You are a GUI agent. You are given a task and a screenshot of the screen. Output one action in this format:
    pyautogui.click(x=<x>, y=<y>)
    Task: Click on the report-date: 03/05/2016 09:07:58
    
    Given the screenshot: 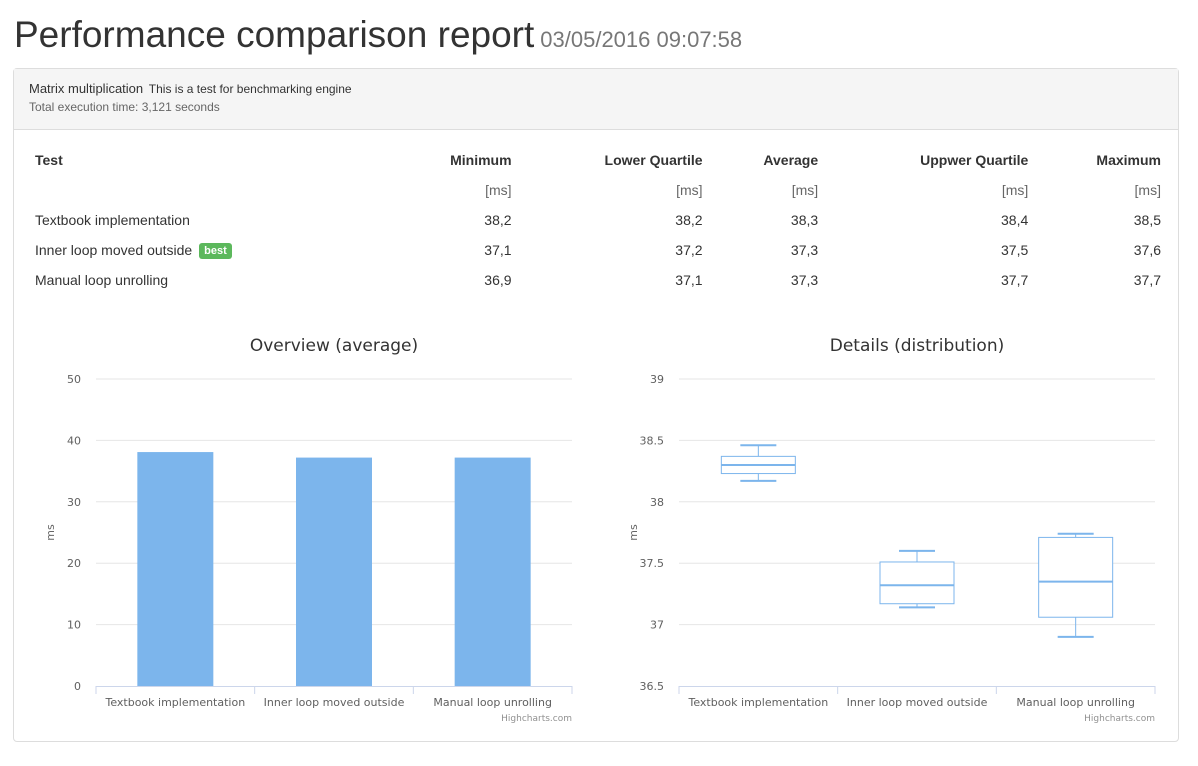 What is the action you would take?
    pyautogui.click(x=641, y=39)
    